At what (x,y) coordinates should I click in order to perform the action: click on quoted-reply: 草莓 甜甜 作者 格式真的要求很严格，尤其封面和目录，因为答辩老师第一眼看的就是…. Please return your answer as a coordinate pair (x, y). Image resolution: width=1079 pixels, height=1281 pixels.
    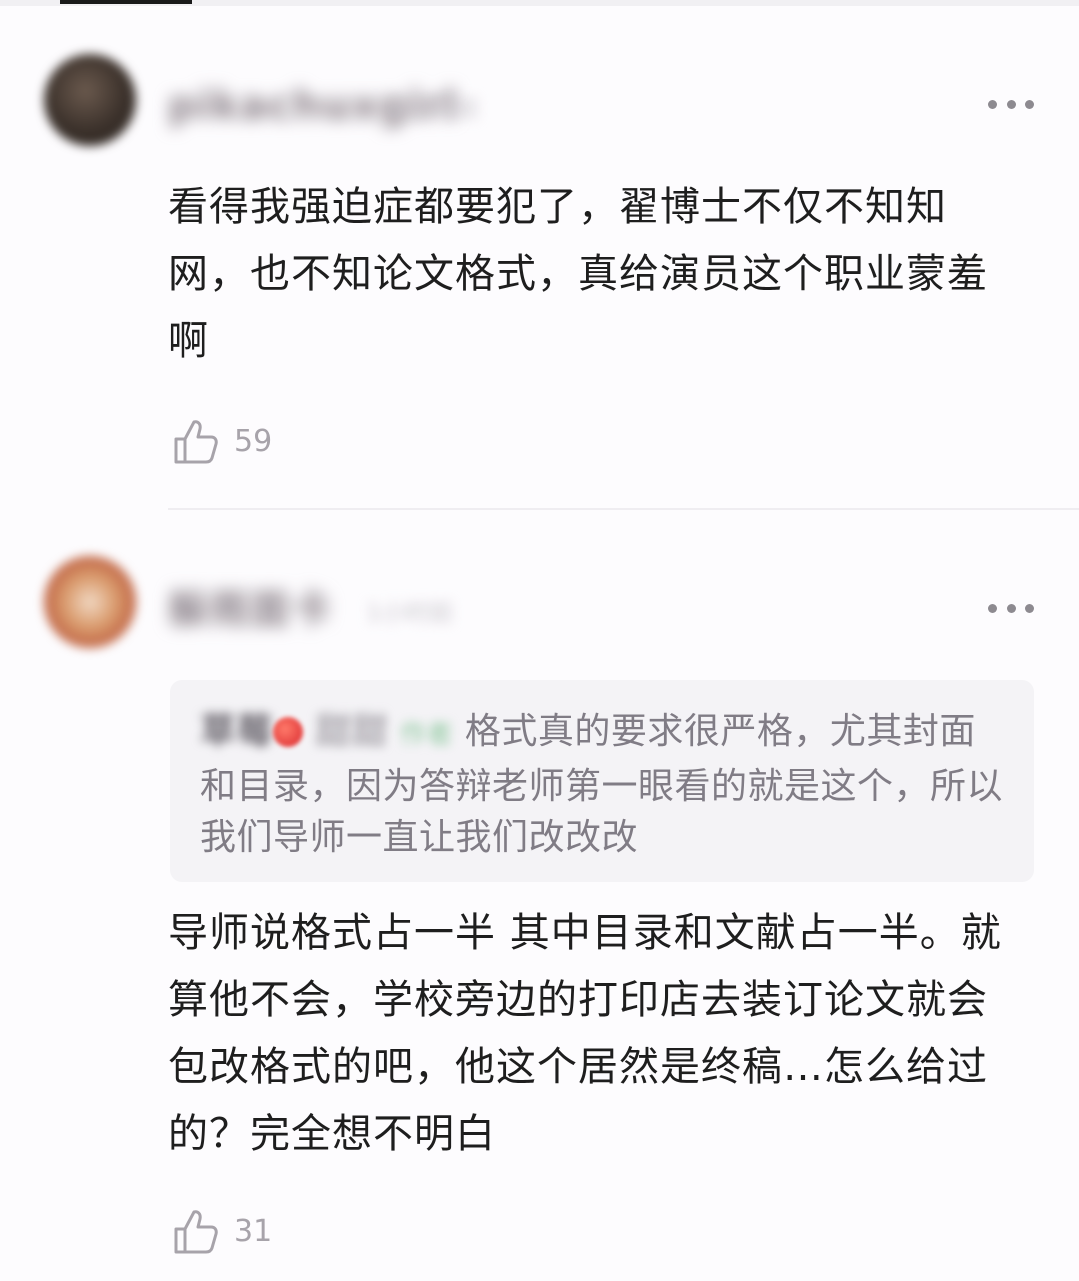
    Looking at the image, I should click on (602, 781).